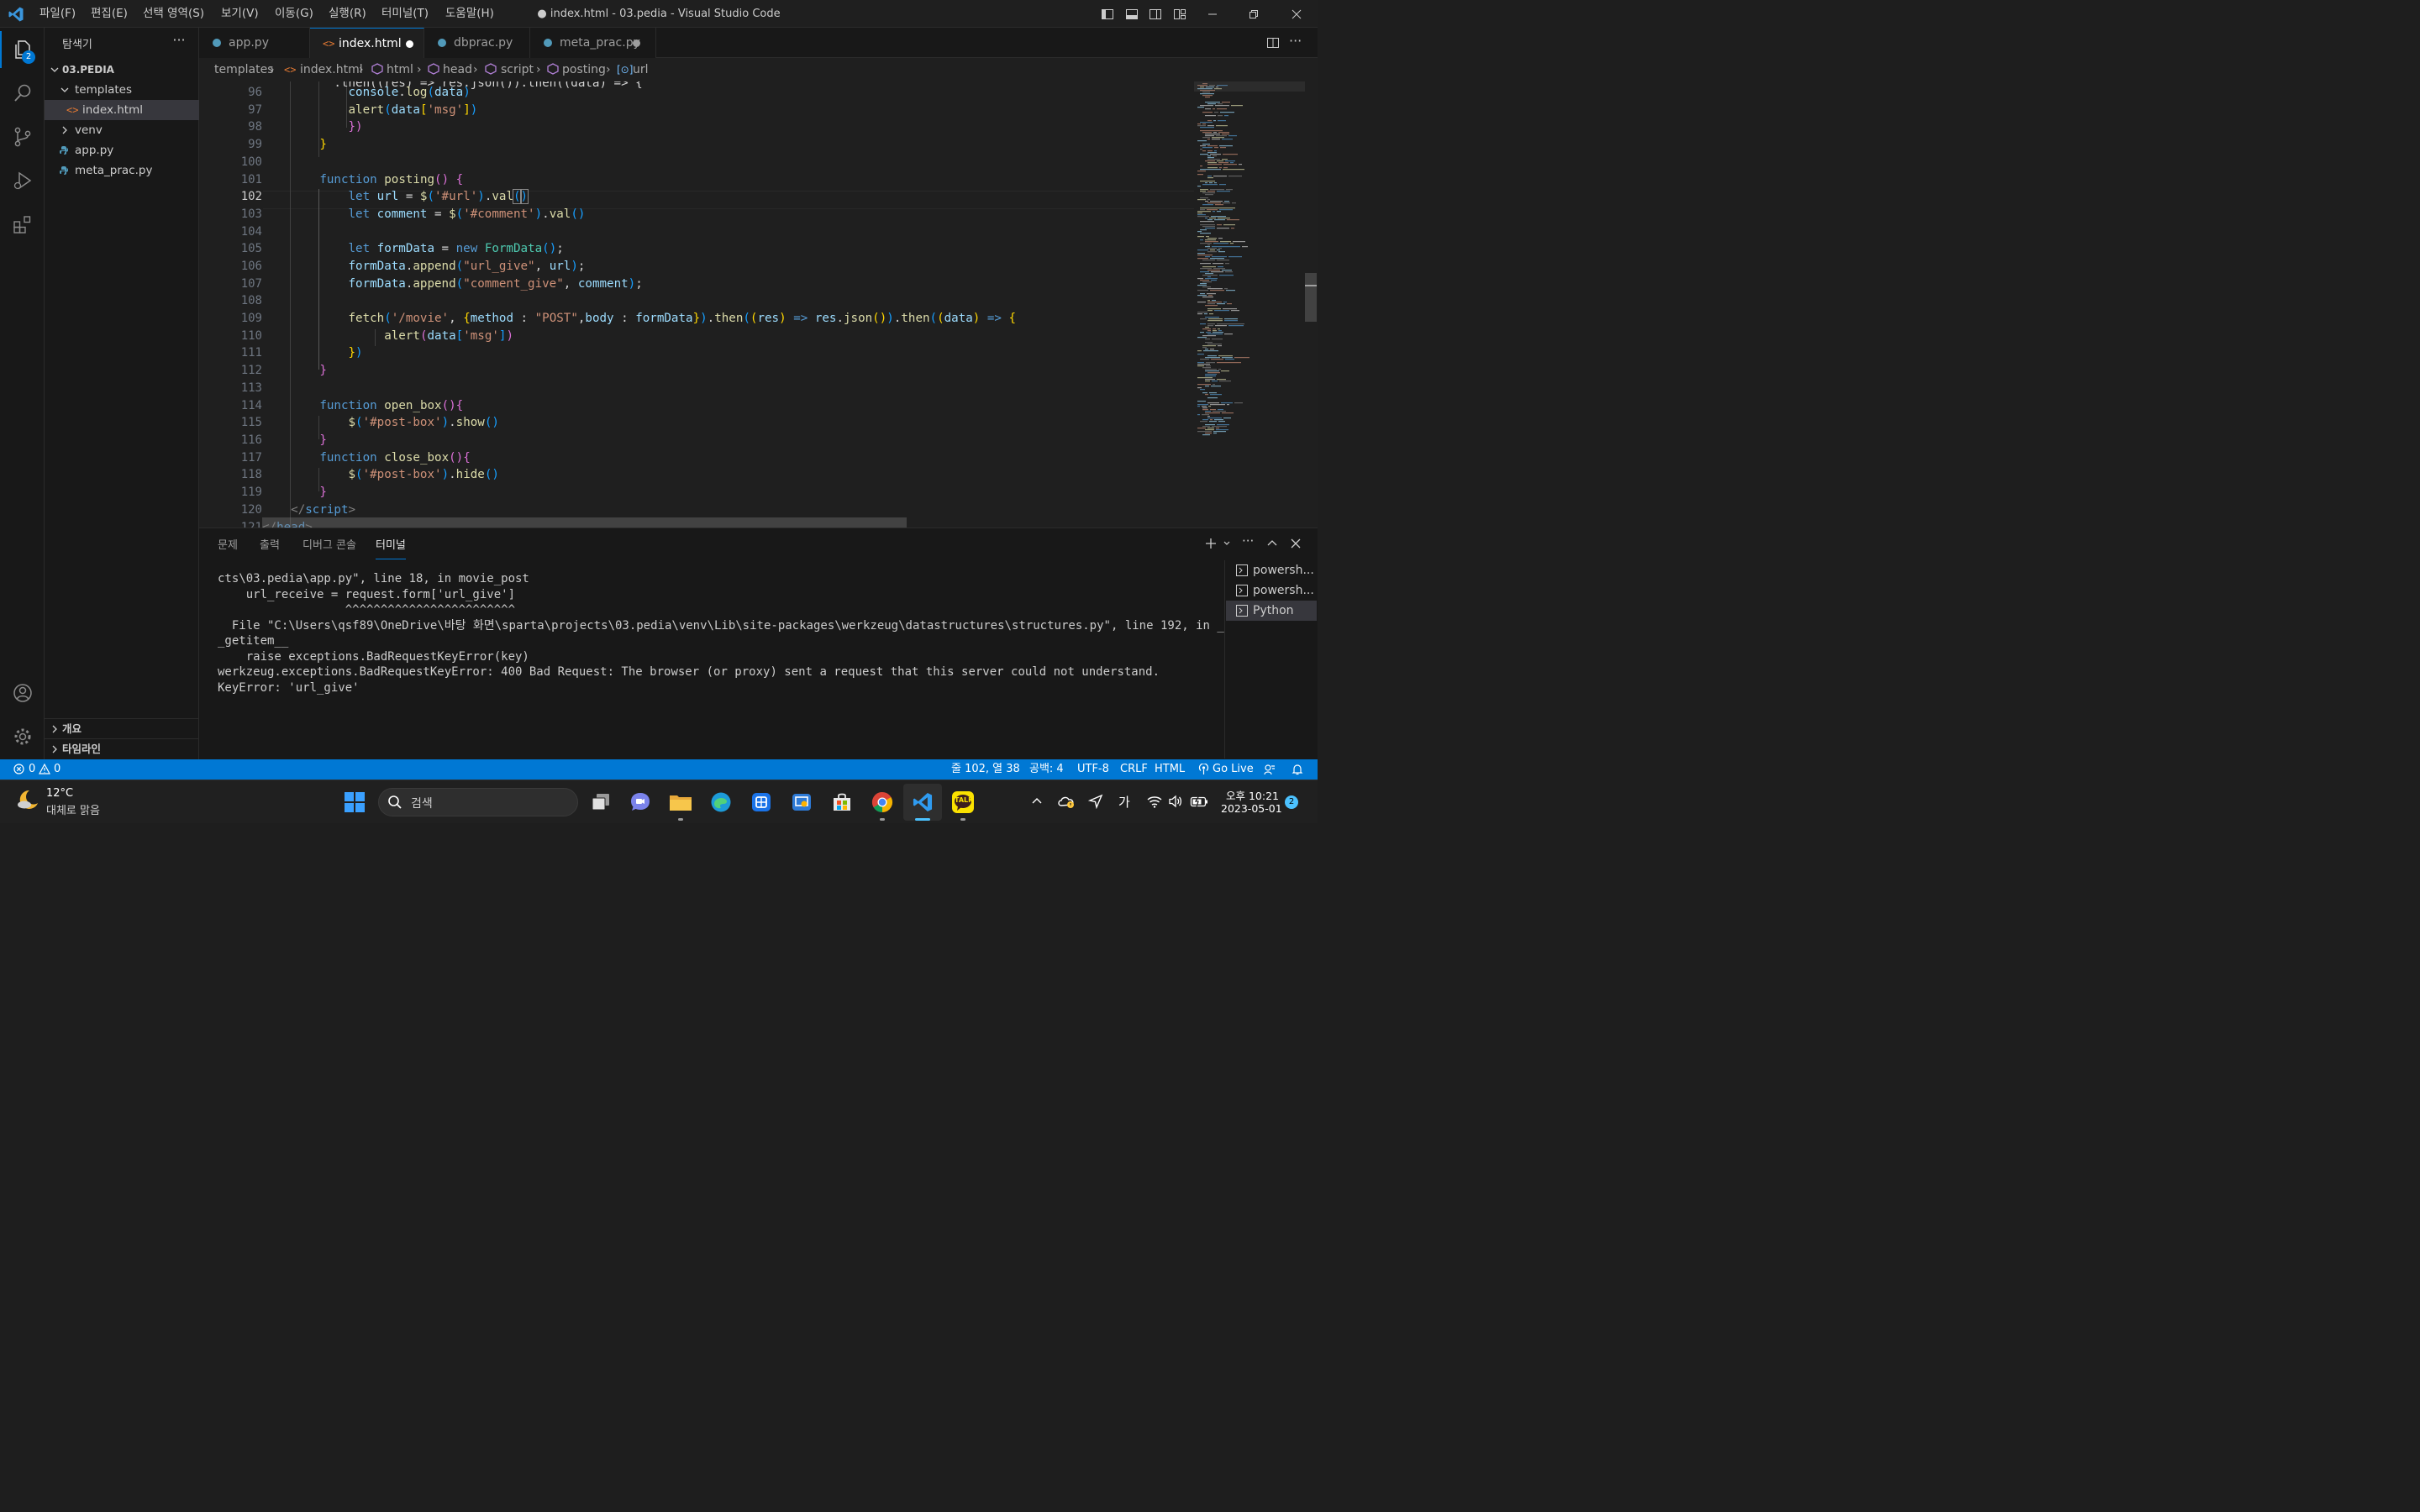  I want to click on weather-moon-icon, so click(27, 799).